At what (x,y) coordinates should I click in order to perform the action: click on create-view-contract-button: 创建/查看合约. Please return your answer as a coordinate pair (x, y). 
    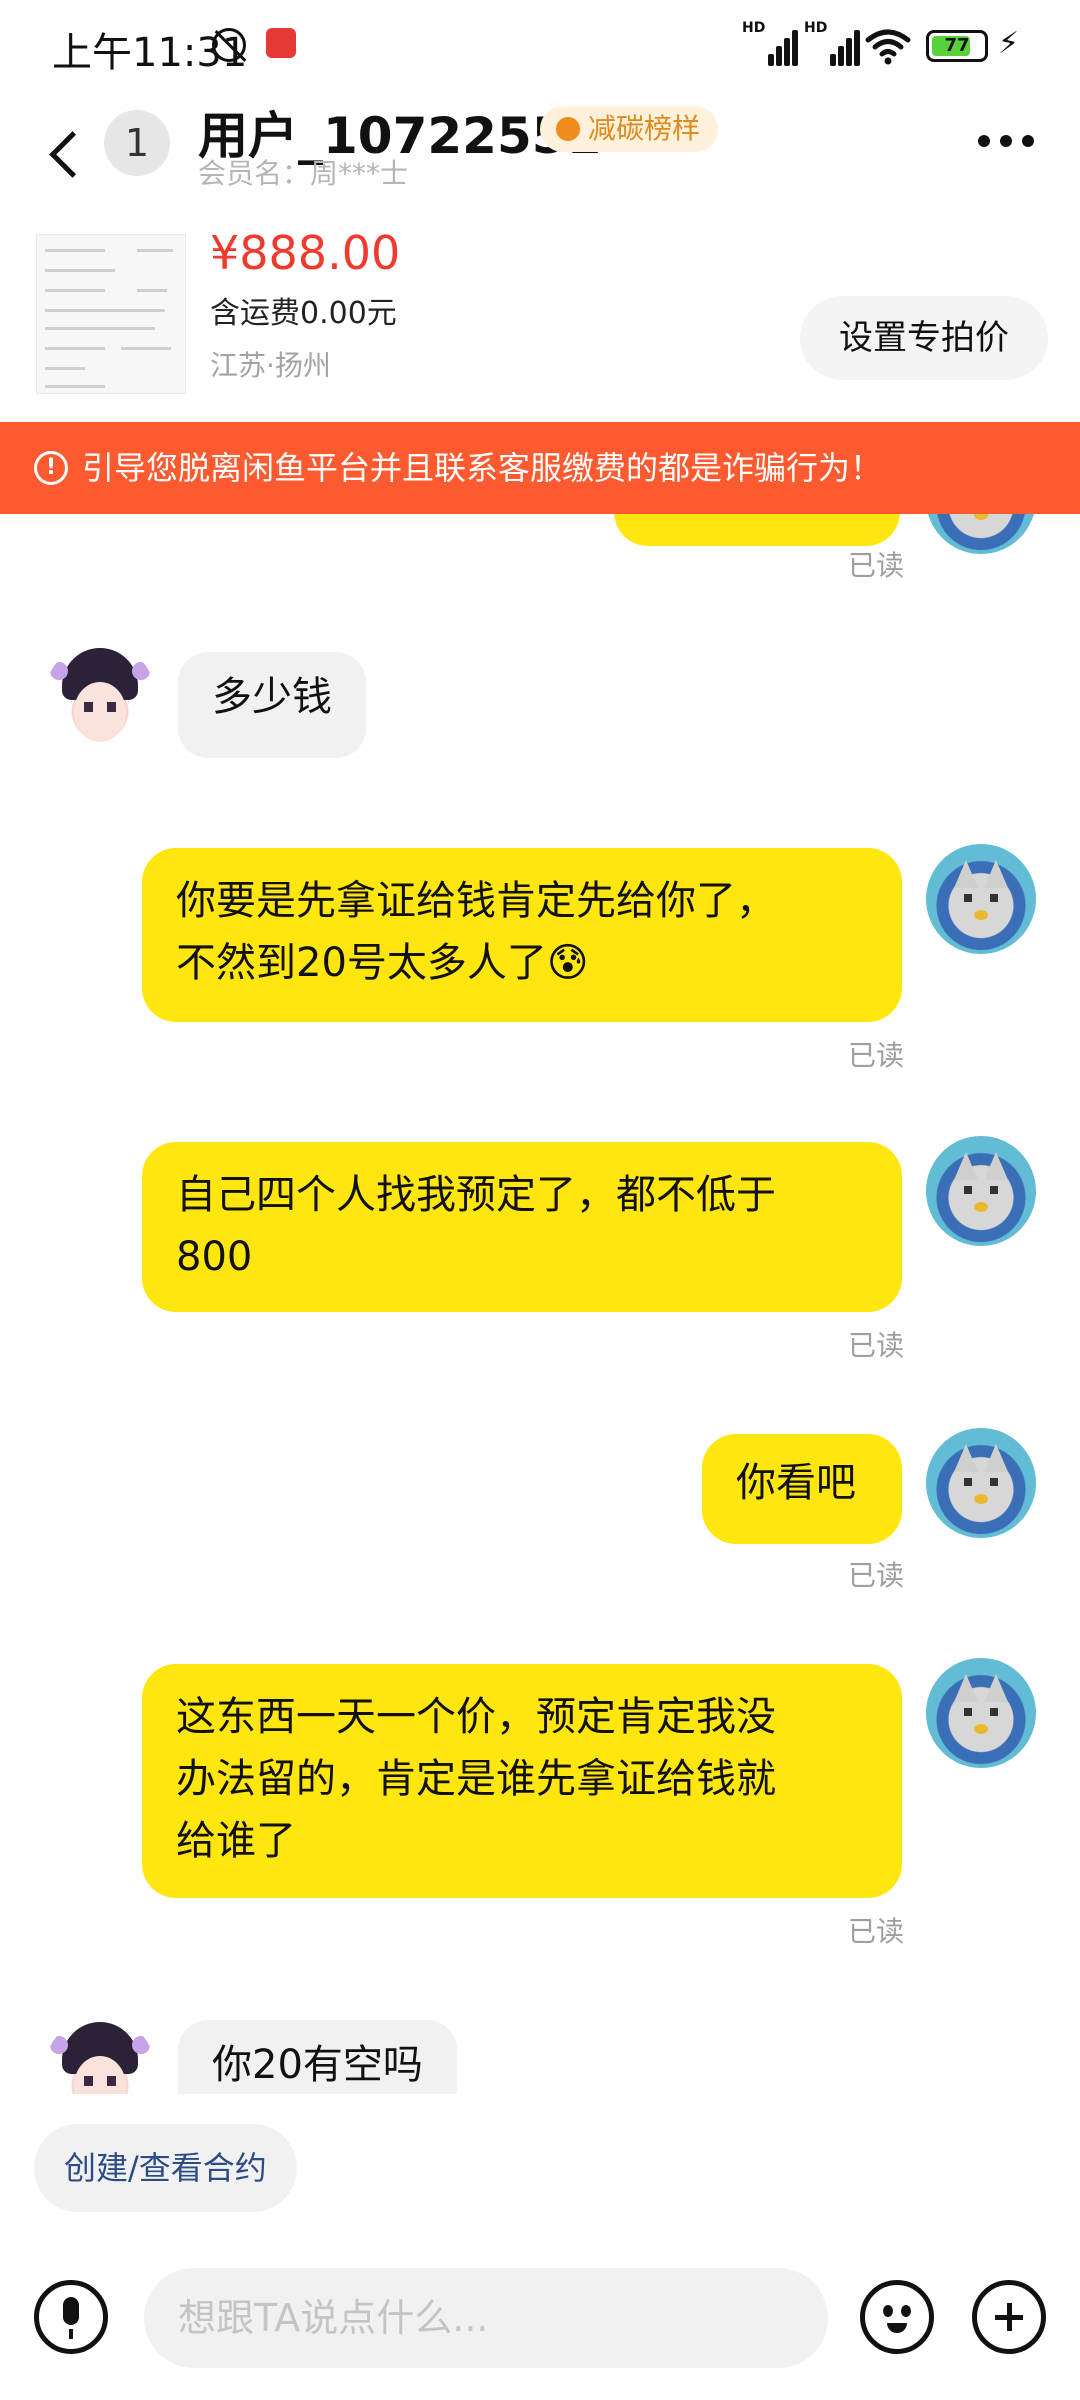
    Looking at the image, I should click on (165, 2168).